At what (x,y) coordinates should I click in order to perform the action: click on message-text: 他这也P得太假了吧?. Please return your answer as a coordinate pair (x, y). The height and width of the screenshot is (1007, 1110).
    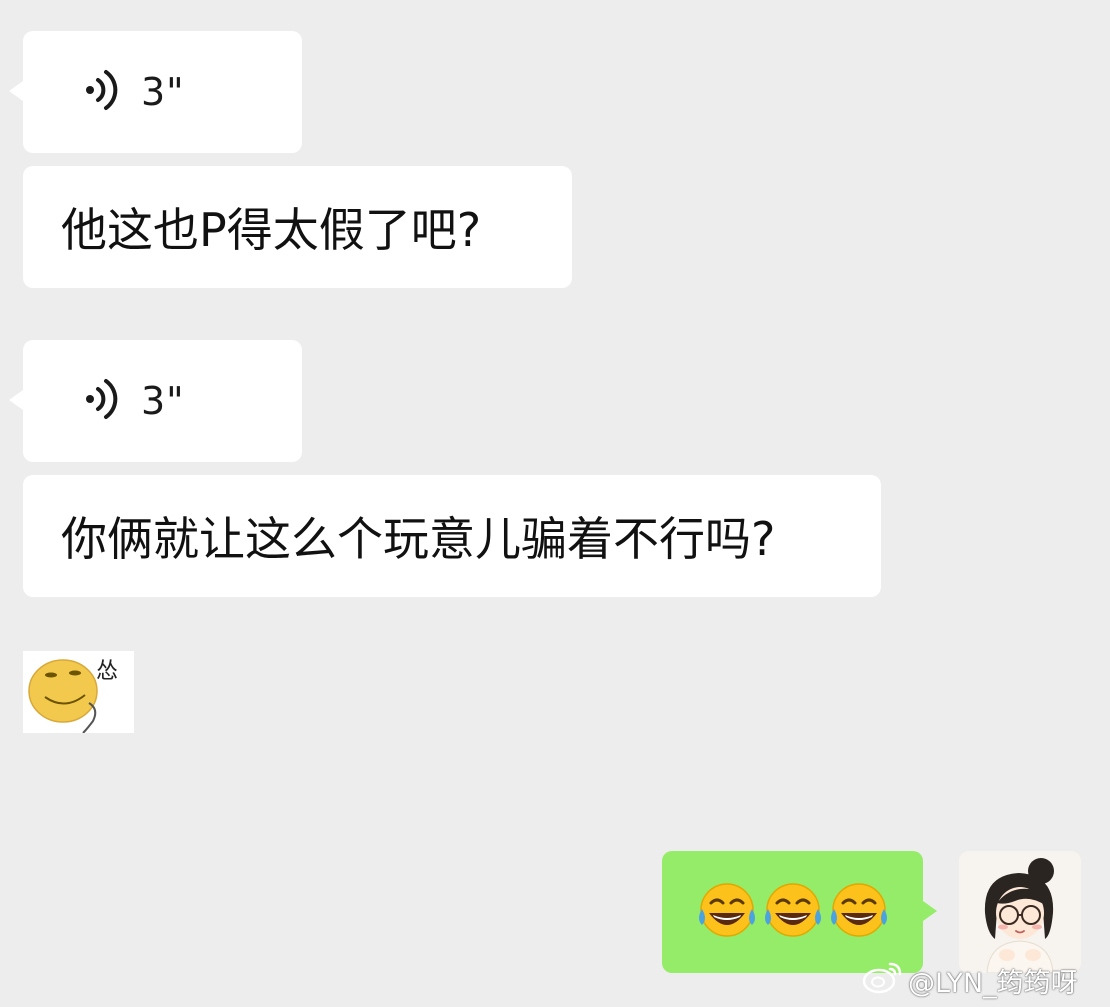
    Looking at the image, I should click on (271, 230).